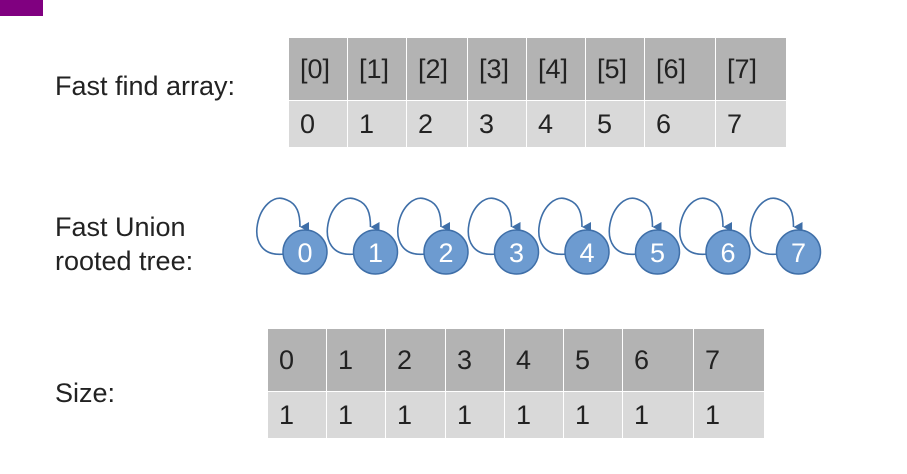 The height and width of the screenshot is (474, 907). Describe the element at coordinates (593, 360) in the screenshot. I see `size-index-5: 5` at that location.